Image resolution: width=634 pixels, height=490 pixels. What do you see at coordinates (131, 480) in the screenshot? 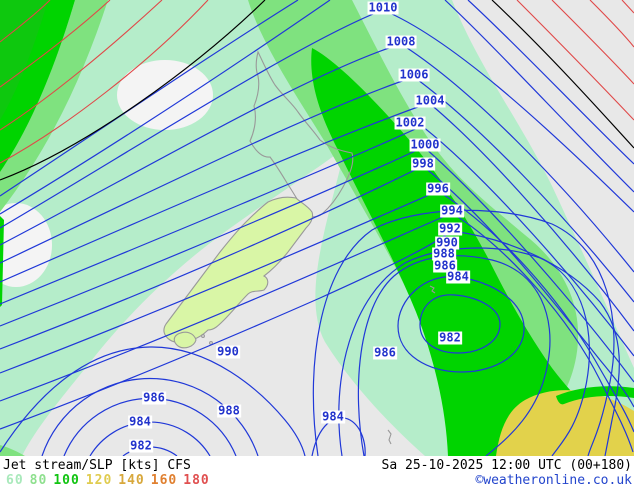
I see `legend-value: 140` at bounding box center [131, 480].